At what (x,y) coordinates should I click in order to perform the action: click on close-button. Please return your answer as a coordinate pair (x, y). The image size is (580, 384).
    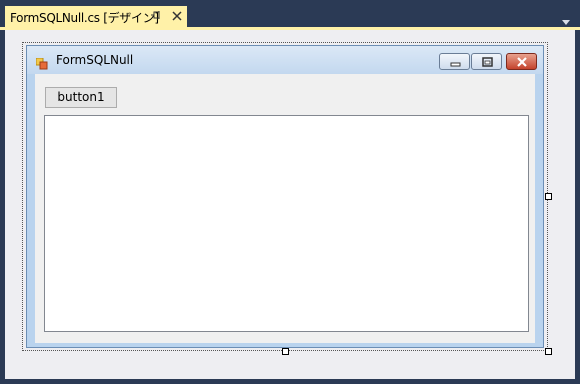
    Looking at the image, I should click on (521, 61).